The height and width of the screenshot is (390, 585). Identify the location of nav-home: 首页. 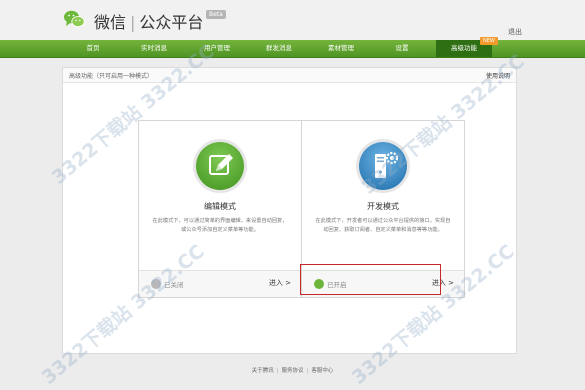
(93, 48).